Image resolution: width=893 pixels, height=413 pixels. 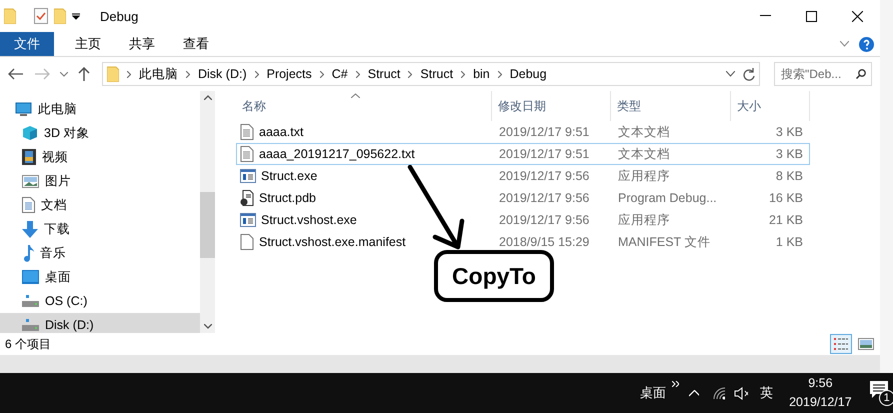 What do you see at coordinates (820, 402) in the screenshot?
I see `clock-date: 2019/12/17` at bounding box center [820, 402].